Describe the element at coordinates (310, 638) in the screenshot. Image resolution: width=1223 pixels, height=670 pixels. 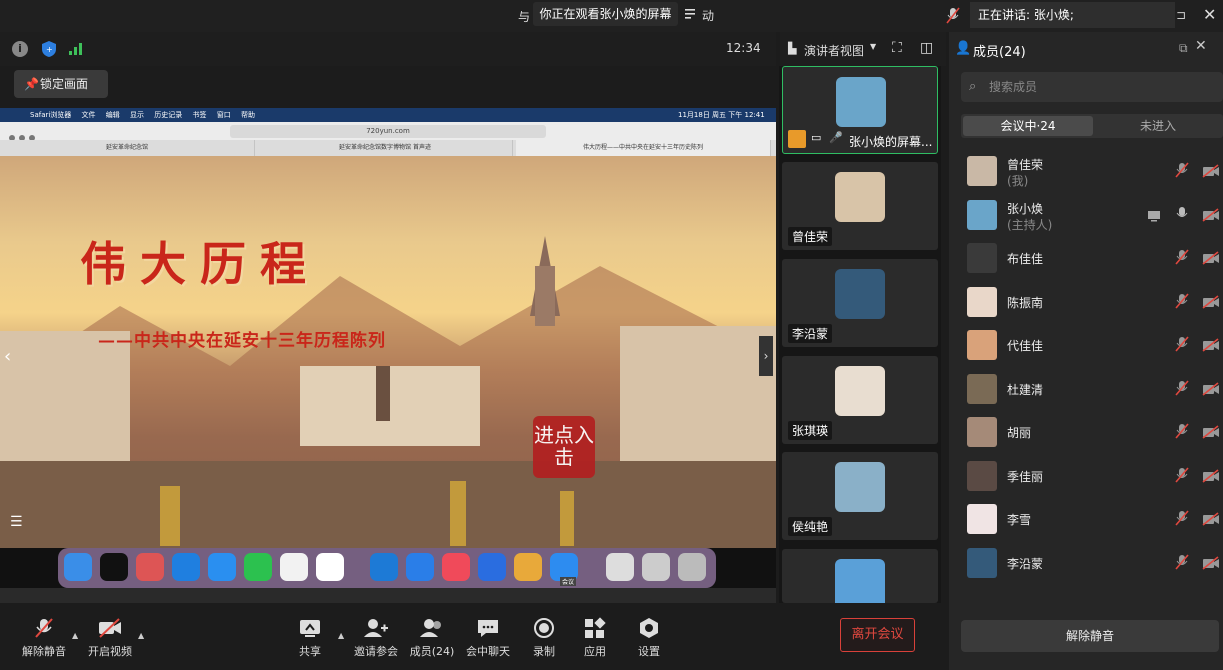
I see `share-button: 共享` at that location.